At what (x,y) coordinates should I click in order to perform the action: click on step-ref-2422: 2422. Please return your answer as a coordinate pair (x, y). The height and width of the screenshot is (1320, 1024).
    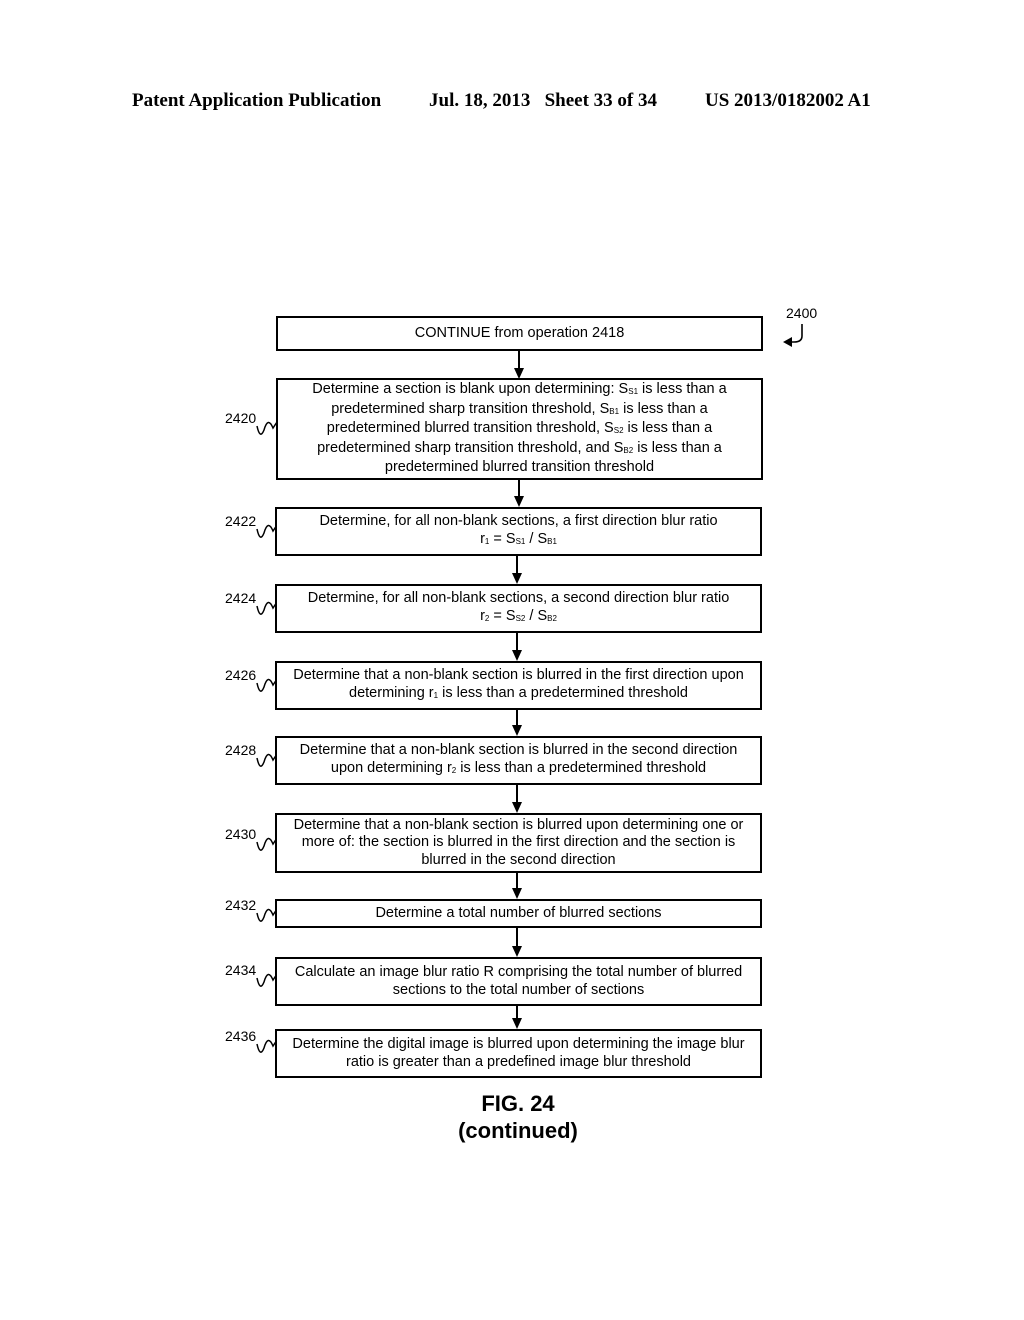
    Looking at the image, I should click on (241, 521).